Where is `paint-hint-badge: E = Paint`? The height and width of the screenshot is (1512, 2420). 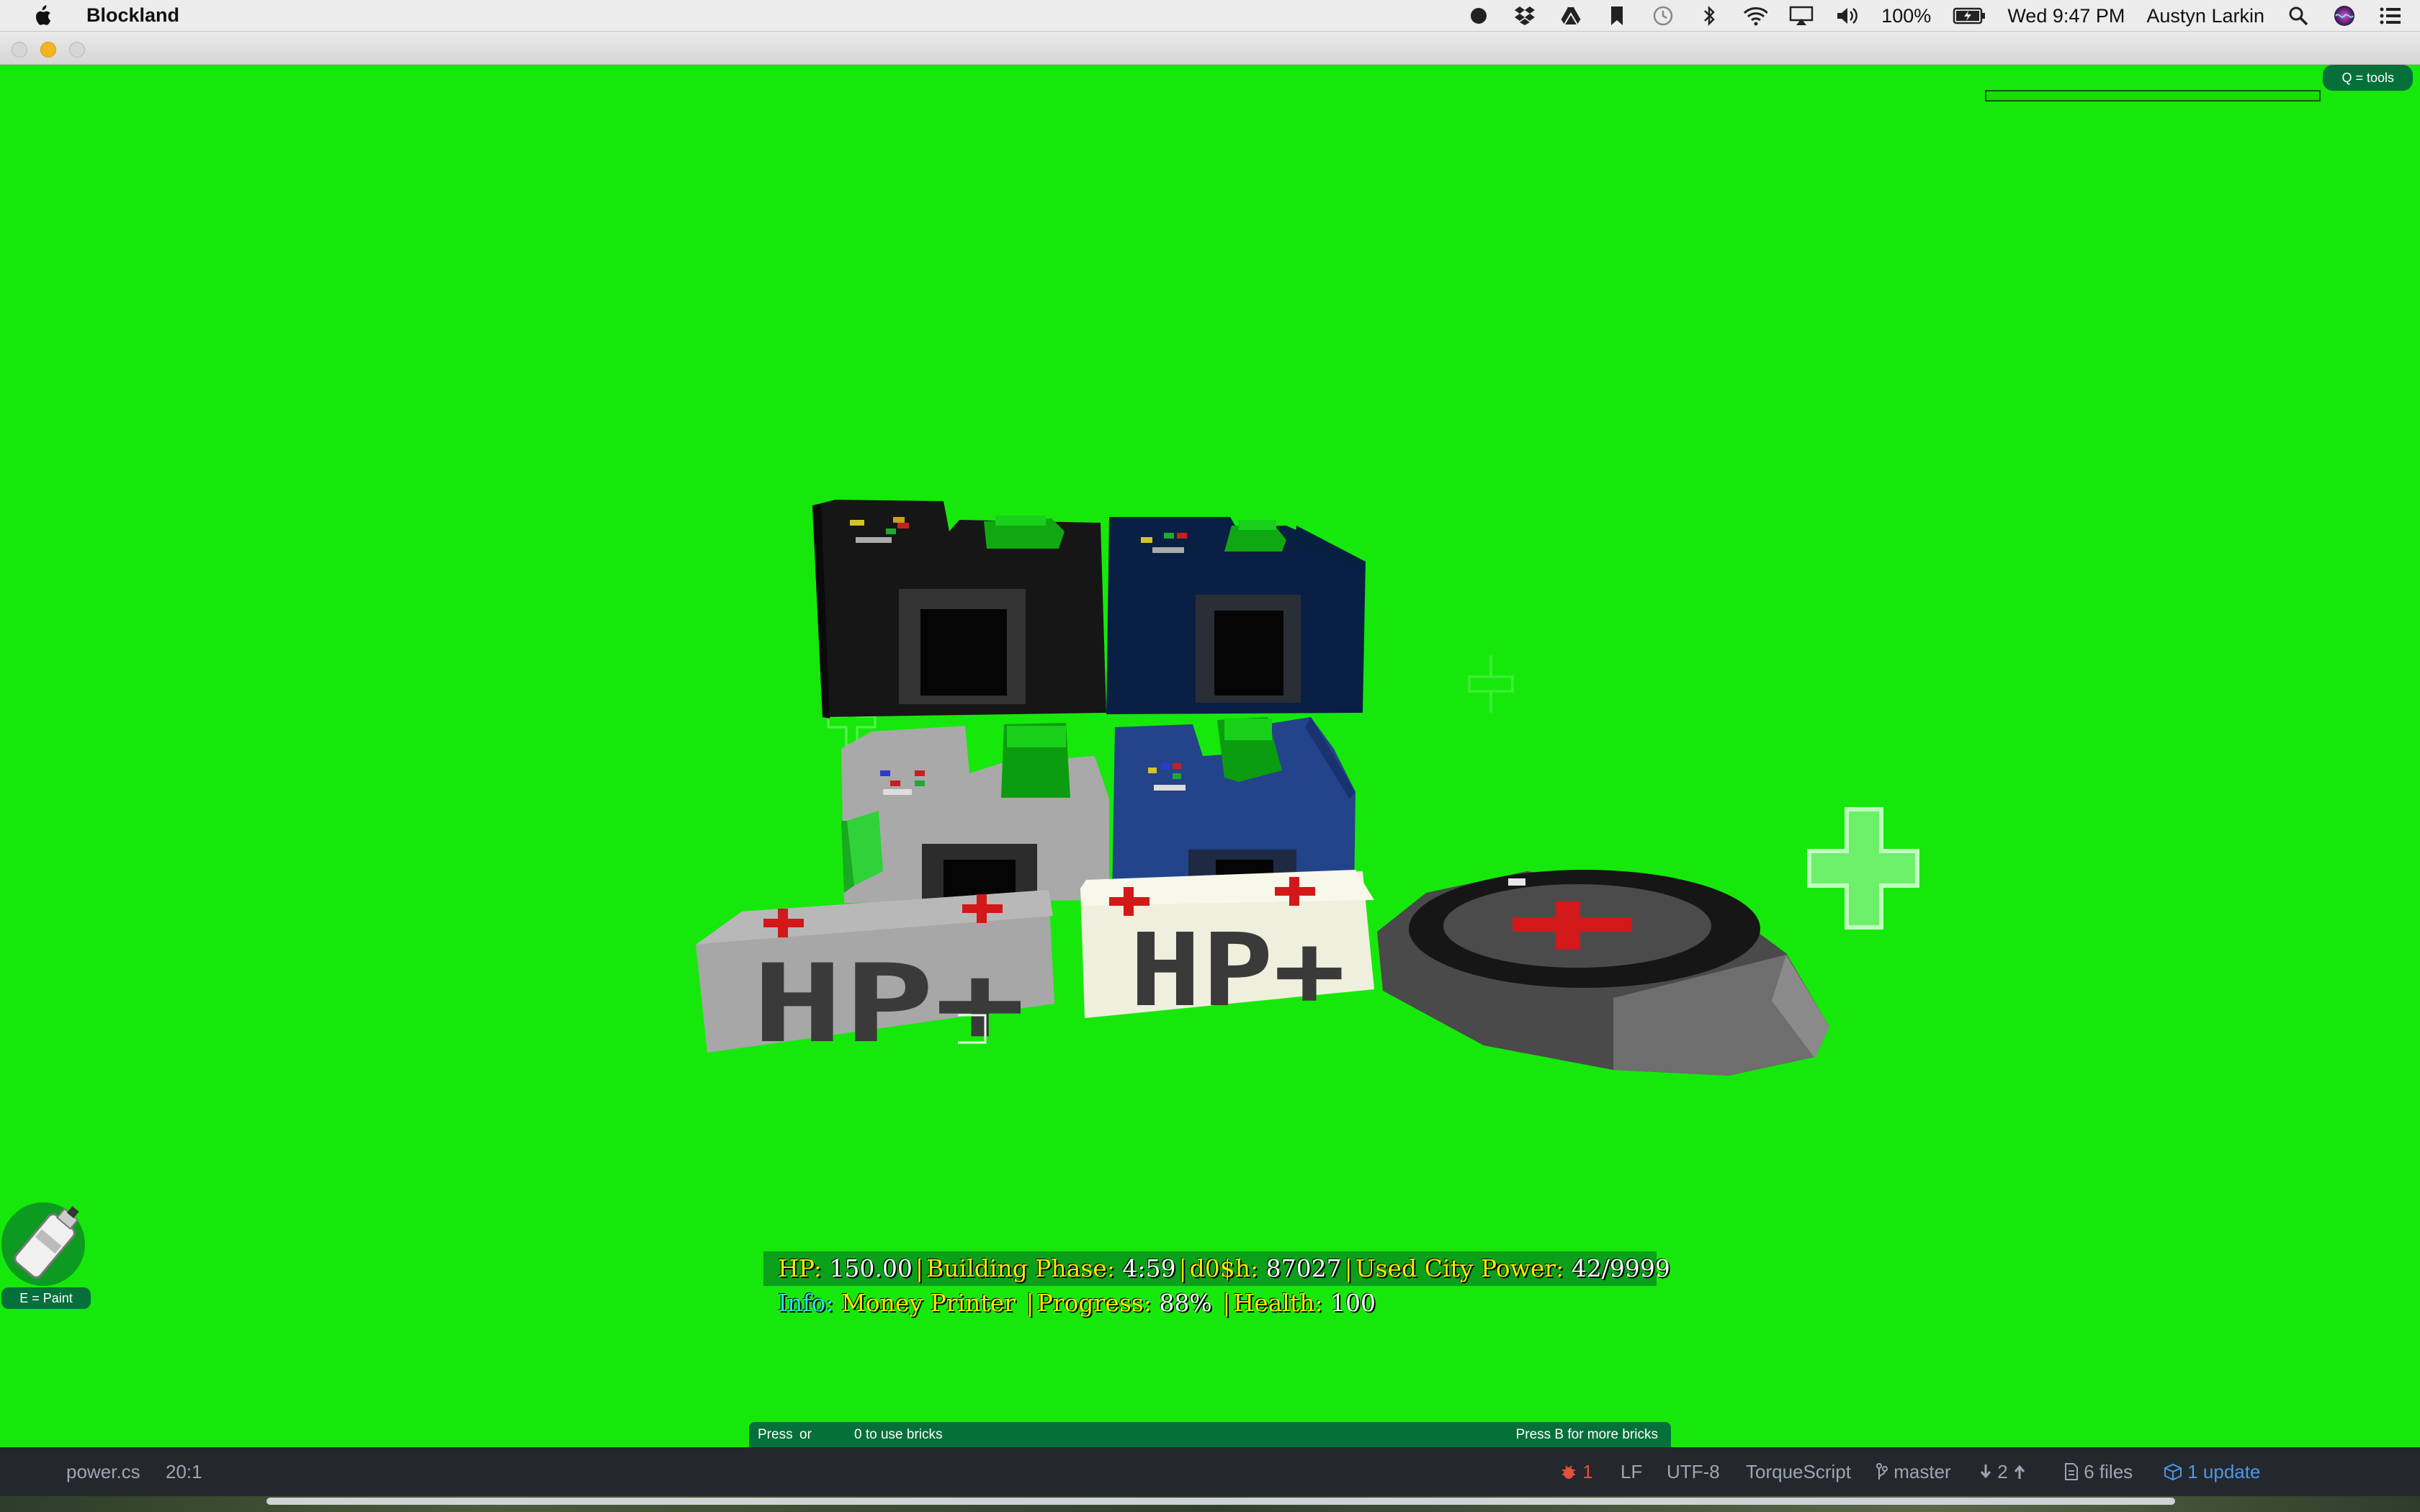
paint-hint-badge: E = Paint is located at coordinates (46, 1298).